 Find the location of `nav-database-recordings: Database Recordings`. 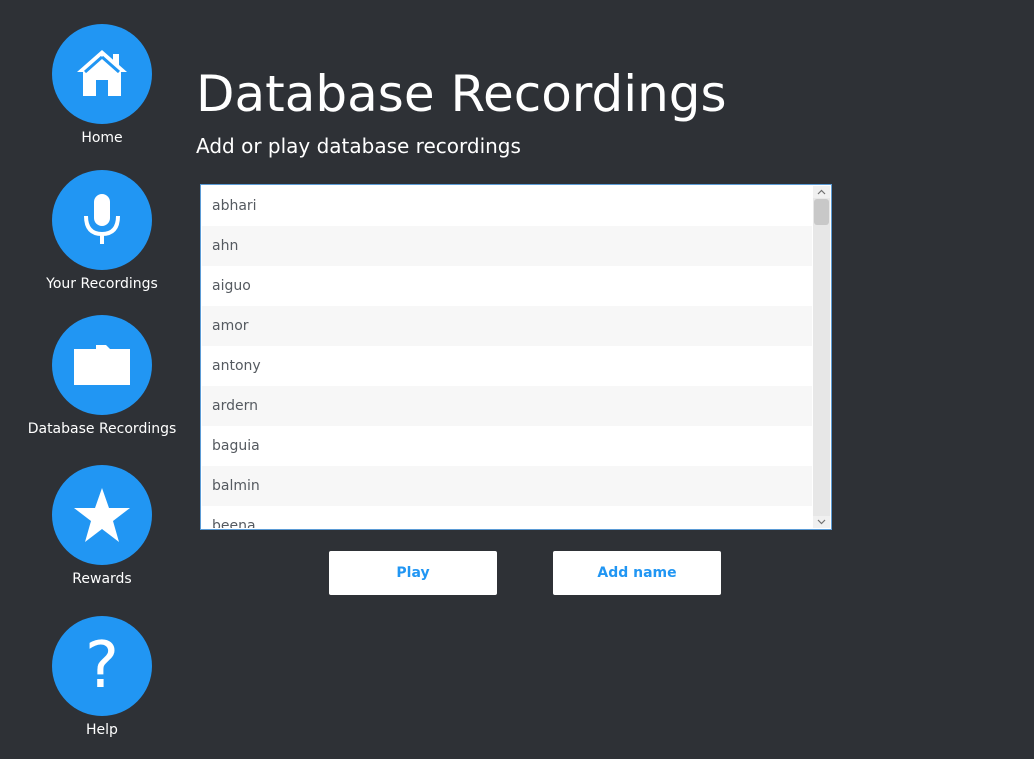

nav-database-recordings: Database Recordings is located at coordinates (102, 376).